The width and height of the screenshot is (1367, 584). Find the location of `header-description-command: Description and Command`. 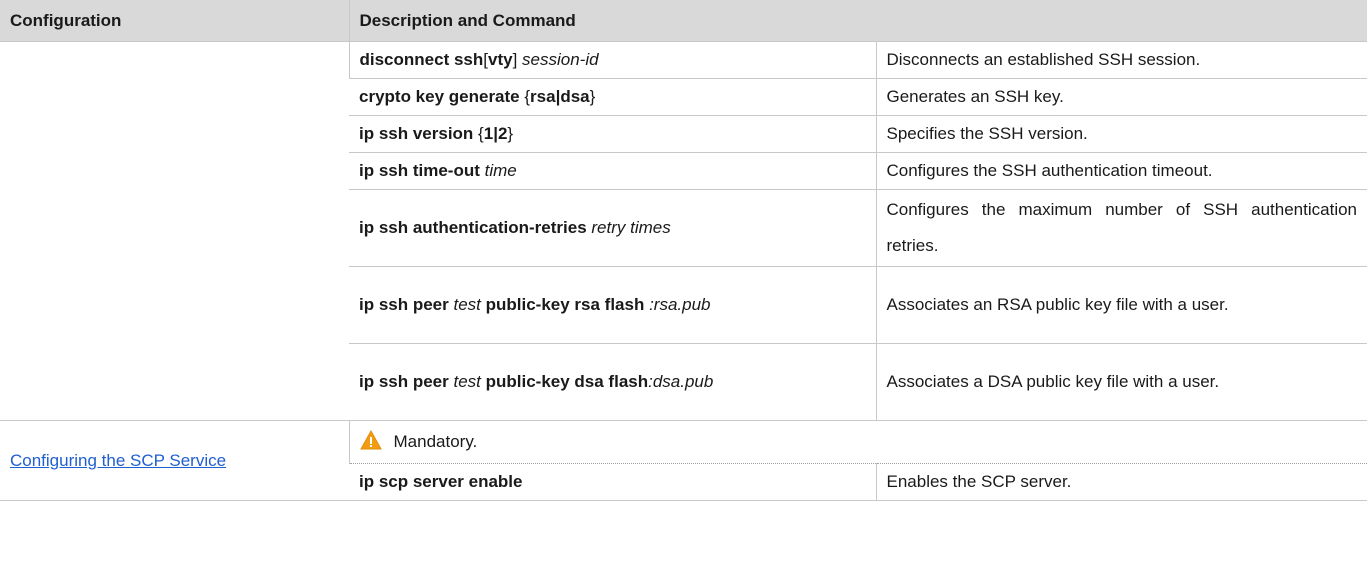

header-description-command: Description and Command is located at coordinates (857, 21).